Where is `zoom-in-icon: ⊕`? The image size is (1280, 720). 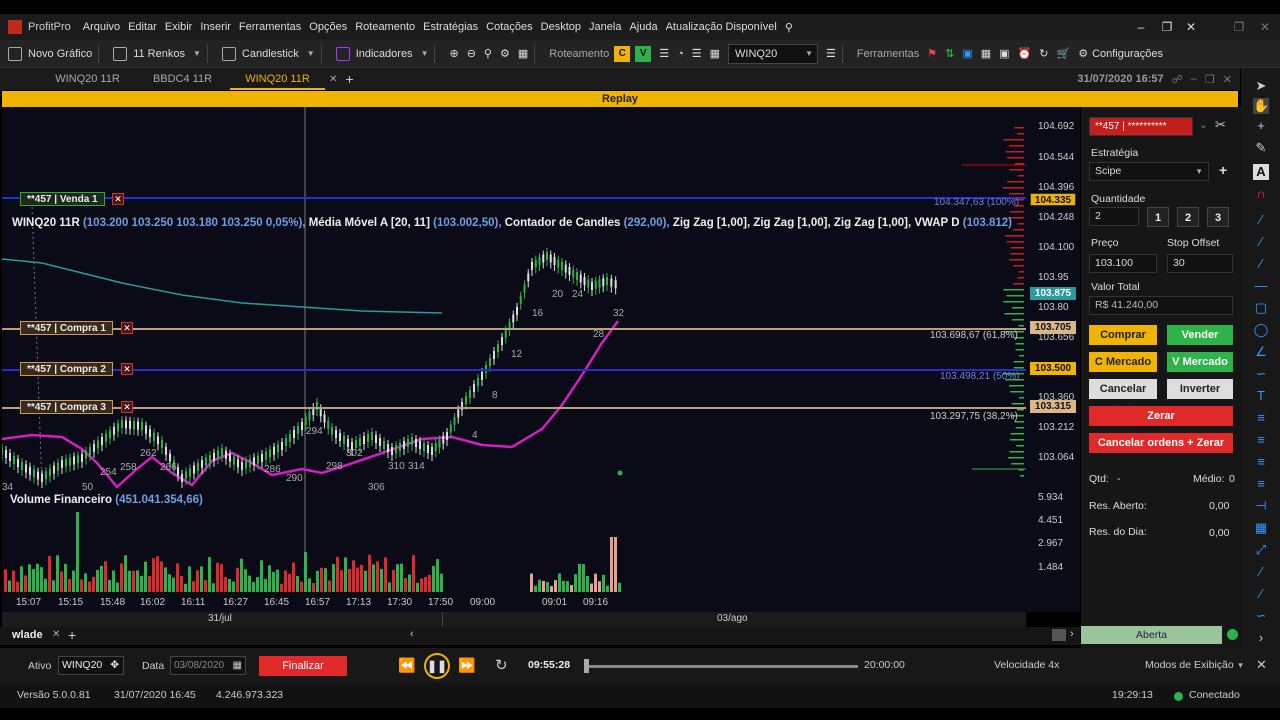
zoom-in-icon: ⊕ is located at coordinates (453, 53).